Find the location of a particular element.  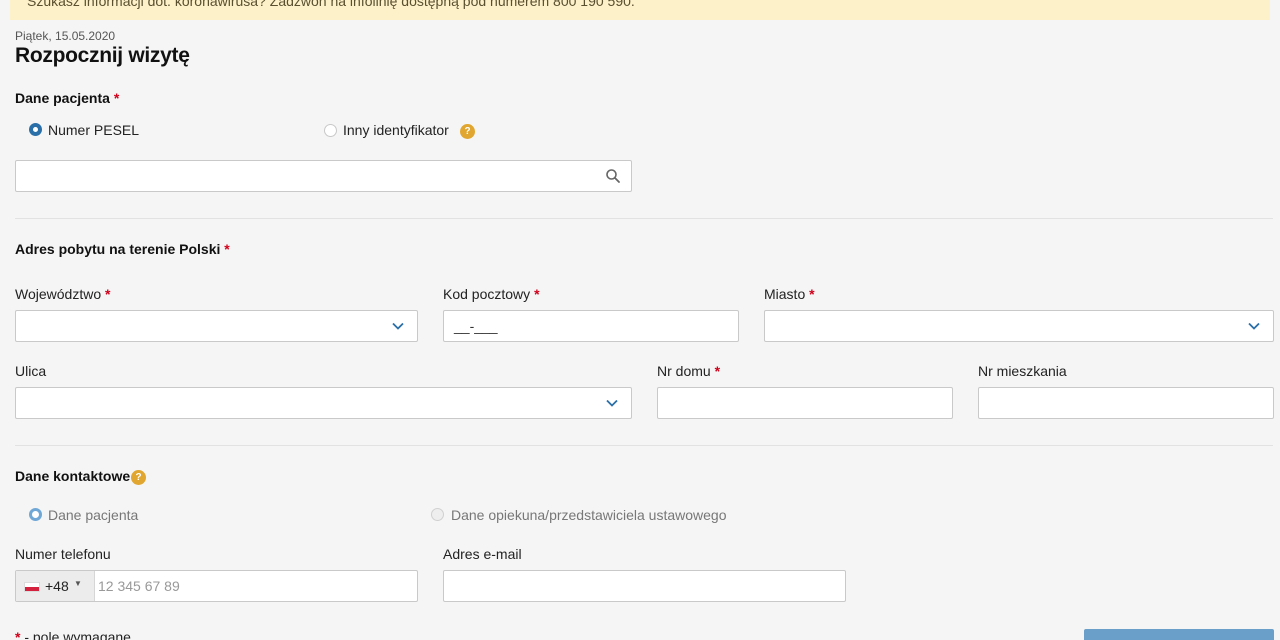

voivodeship-label: Województwo * is located at coordinates (62, 294).